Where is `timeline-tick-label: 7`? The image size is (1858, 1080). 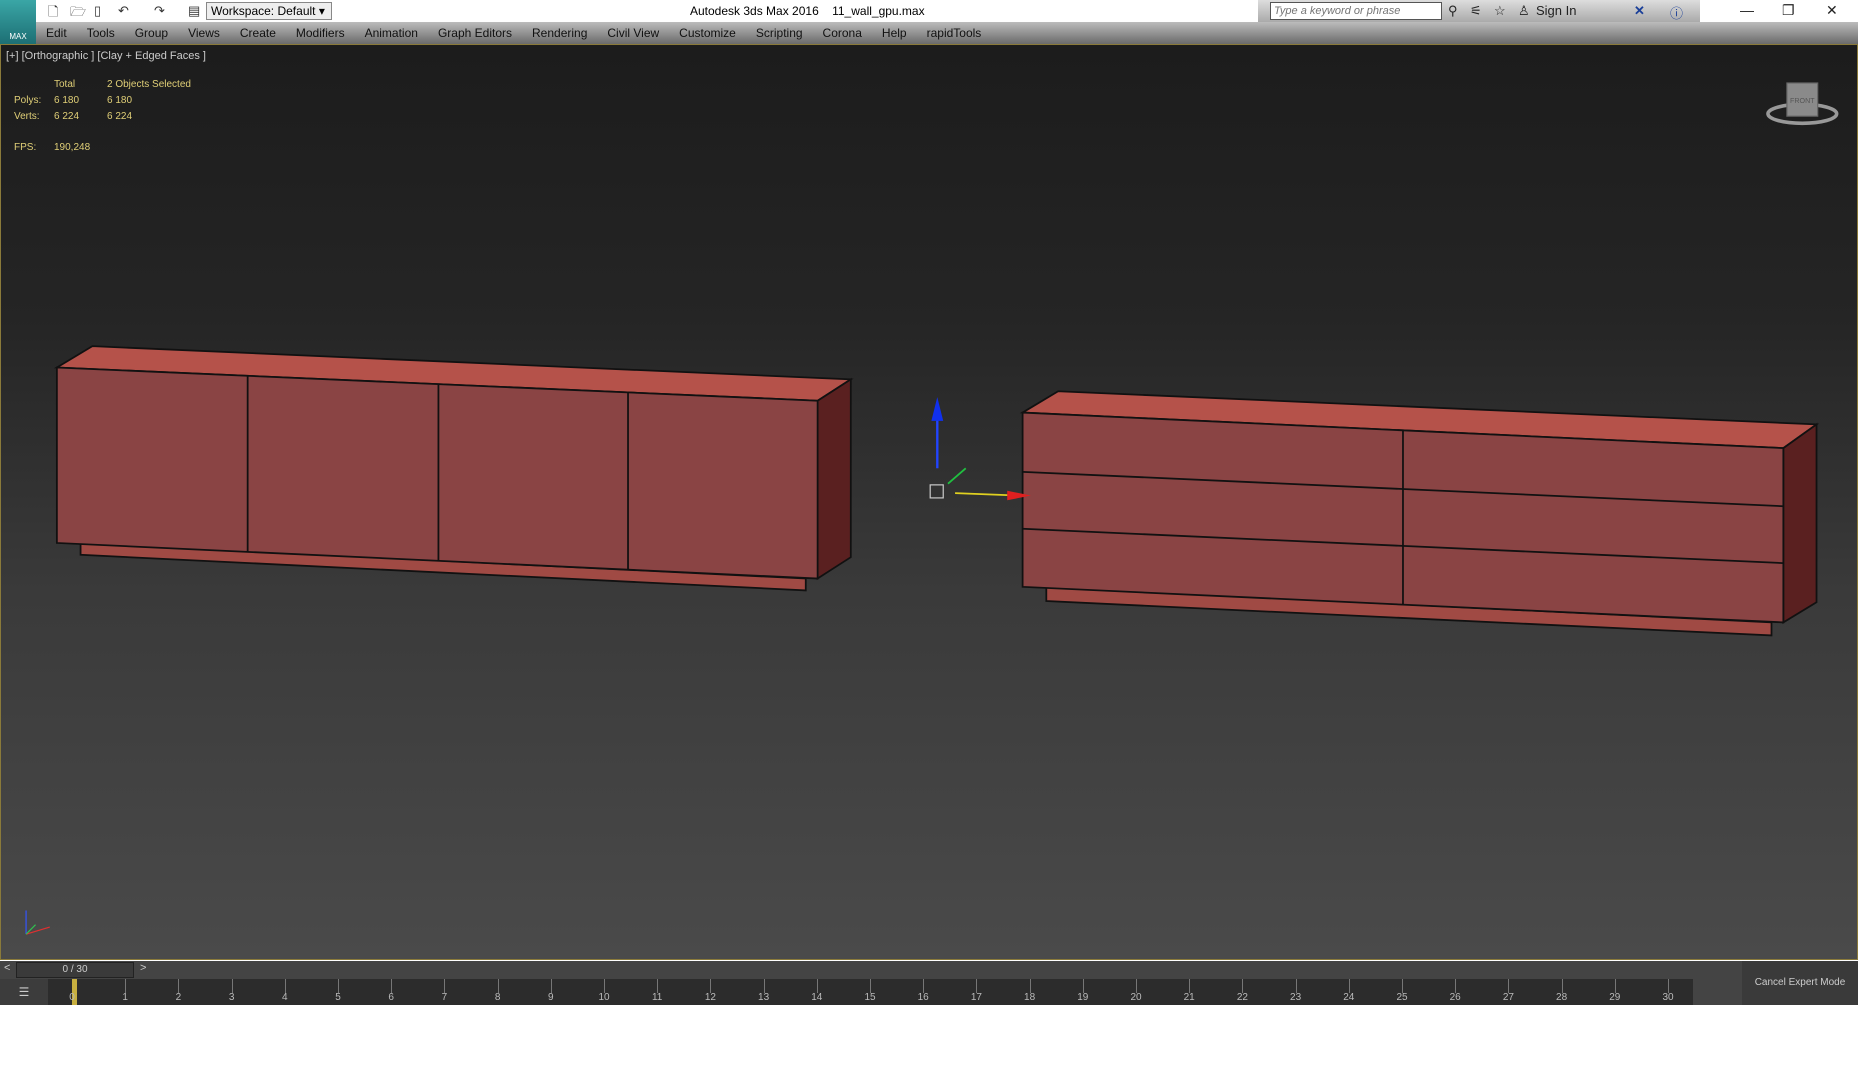
timeline-tick-label: 7 is located at coordinates (444, 997).